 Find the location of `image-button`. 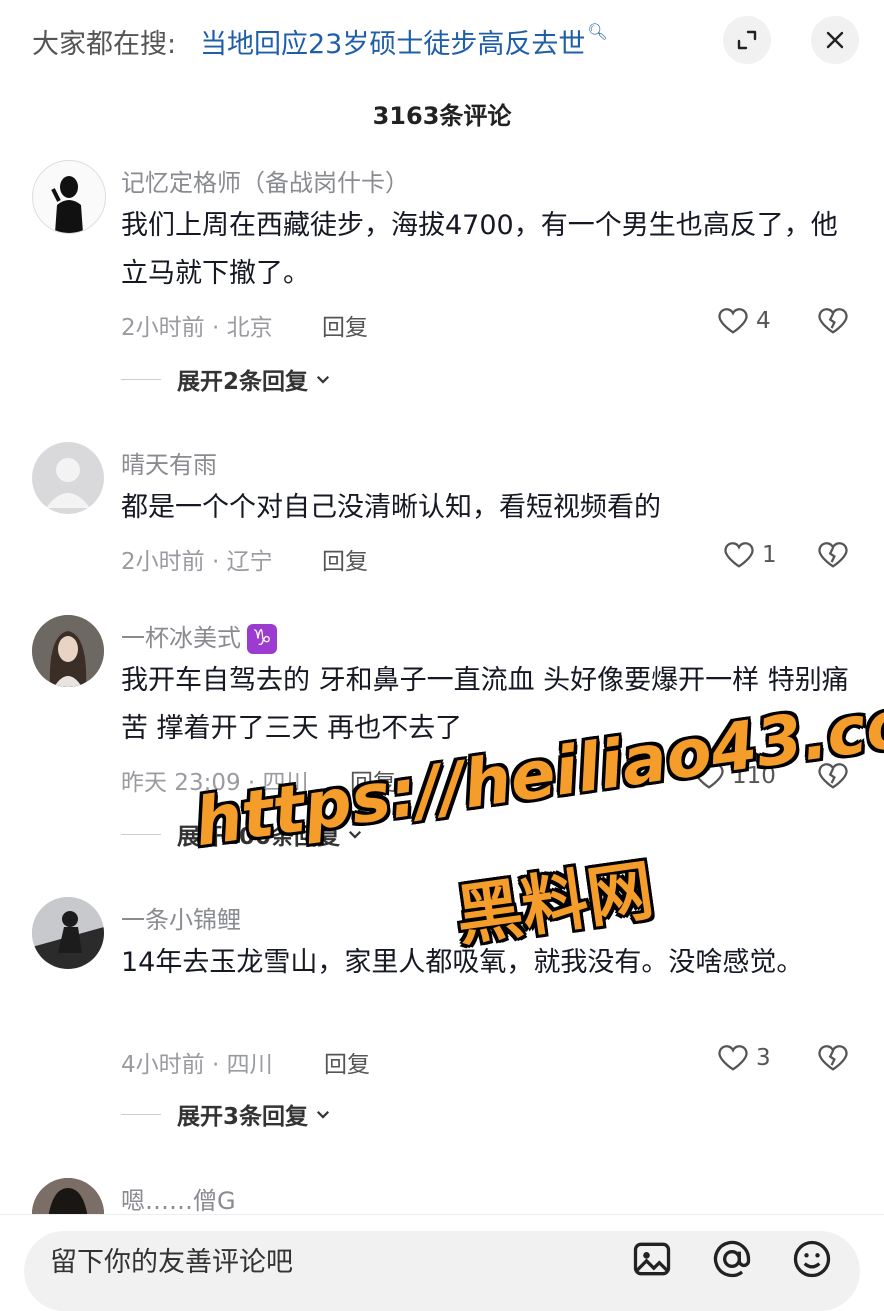

image-button is located at coordinates (652, 1259).